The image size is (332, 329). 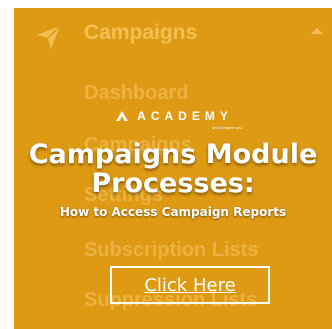 I want to click on academy-brand: ACADEMY art to inspire you, so click(x=173, y=118).